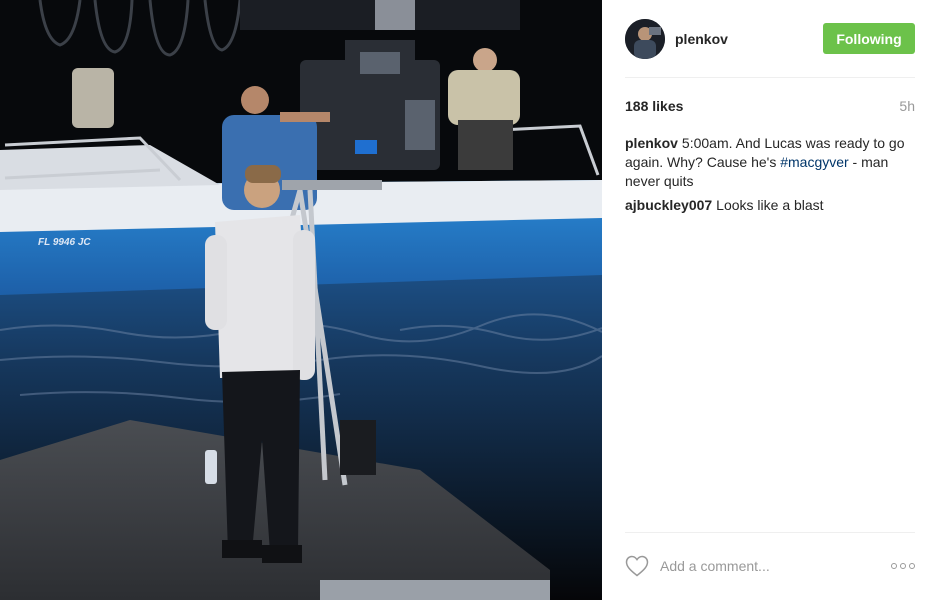 The image size is (937, 600). I want to click on comment-text: Looks like a blast, so click(770, 205).